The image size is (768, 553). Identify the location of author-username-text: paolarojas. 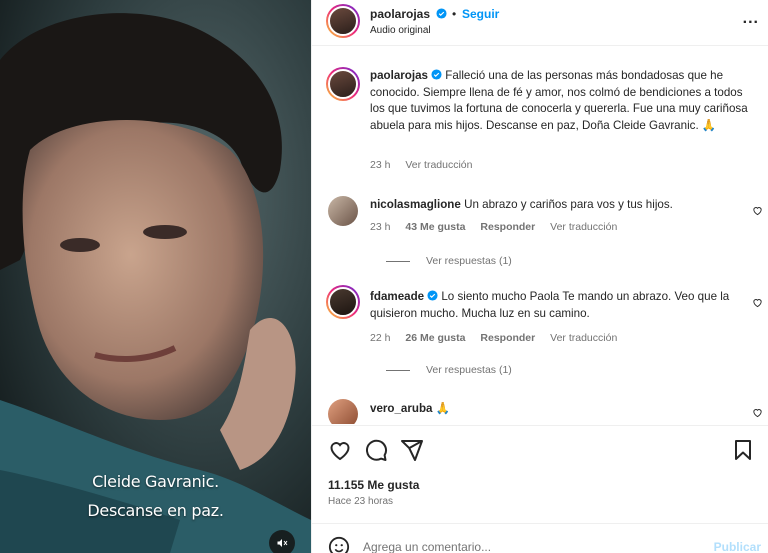
(400, 14).